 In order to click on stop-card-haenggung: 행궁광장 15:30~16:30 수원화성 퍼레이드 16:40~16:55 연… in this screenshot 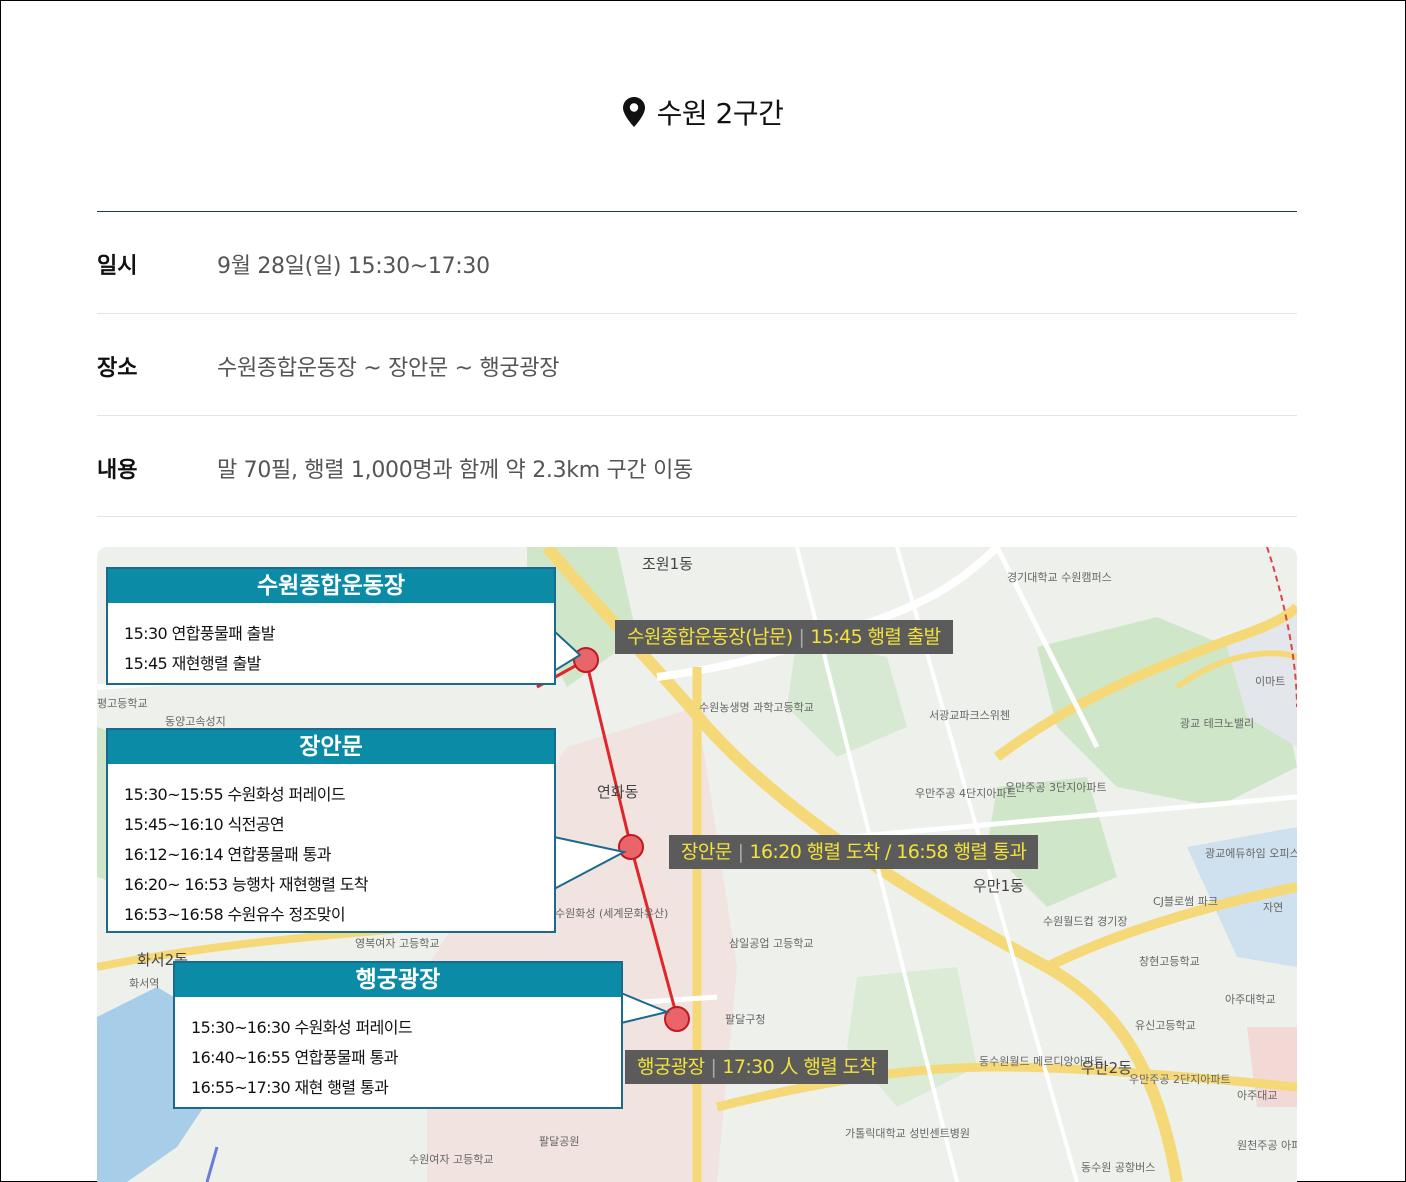, I will do `click(398, 1035)`.